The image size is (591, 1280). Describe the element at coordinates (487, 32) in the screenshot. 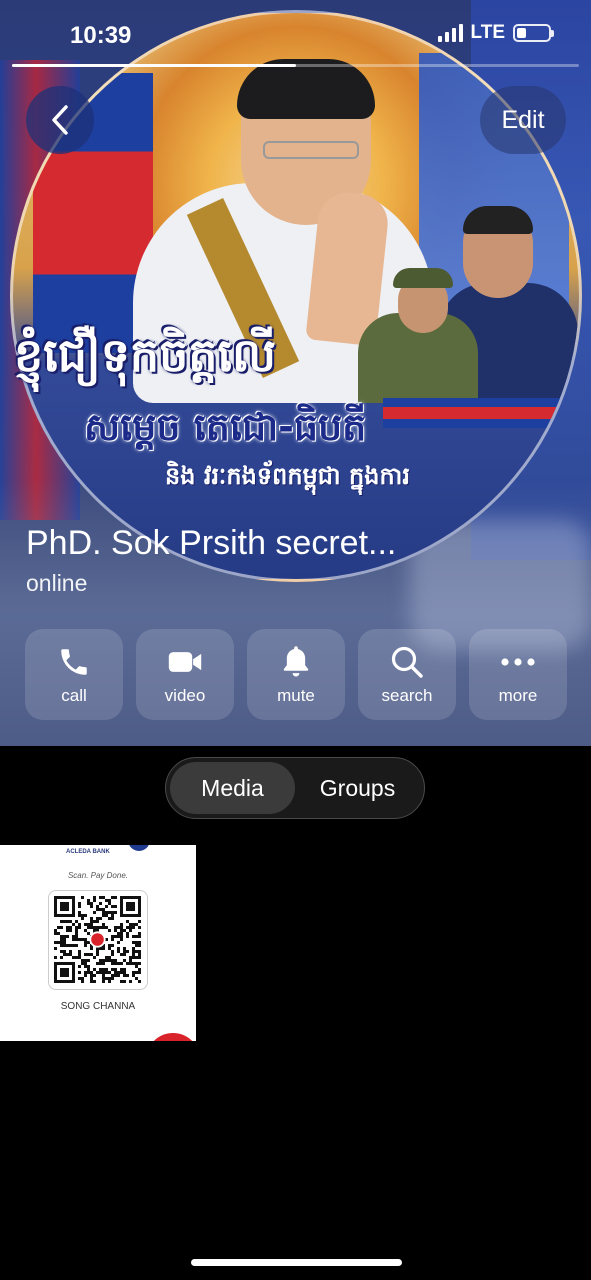

I see `network-type: LTE` at that location.